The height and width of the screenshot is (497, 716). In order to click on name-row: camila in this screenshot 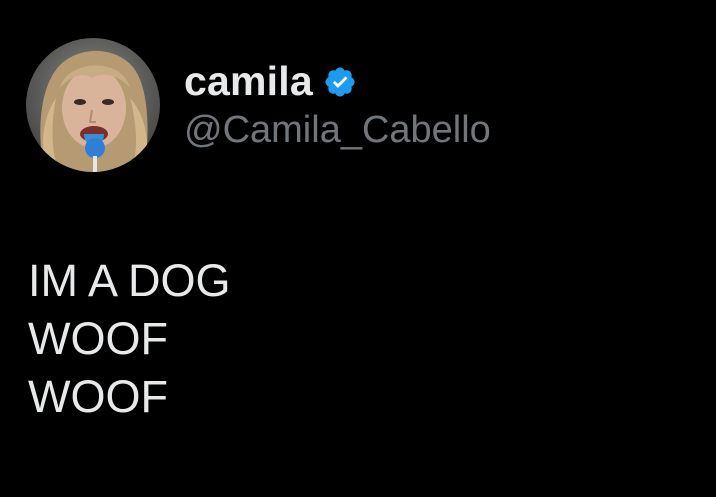, I will do `click(337, 81)`.